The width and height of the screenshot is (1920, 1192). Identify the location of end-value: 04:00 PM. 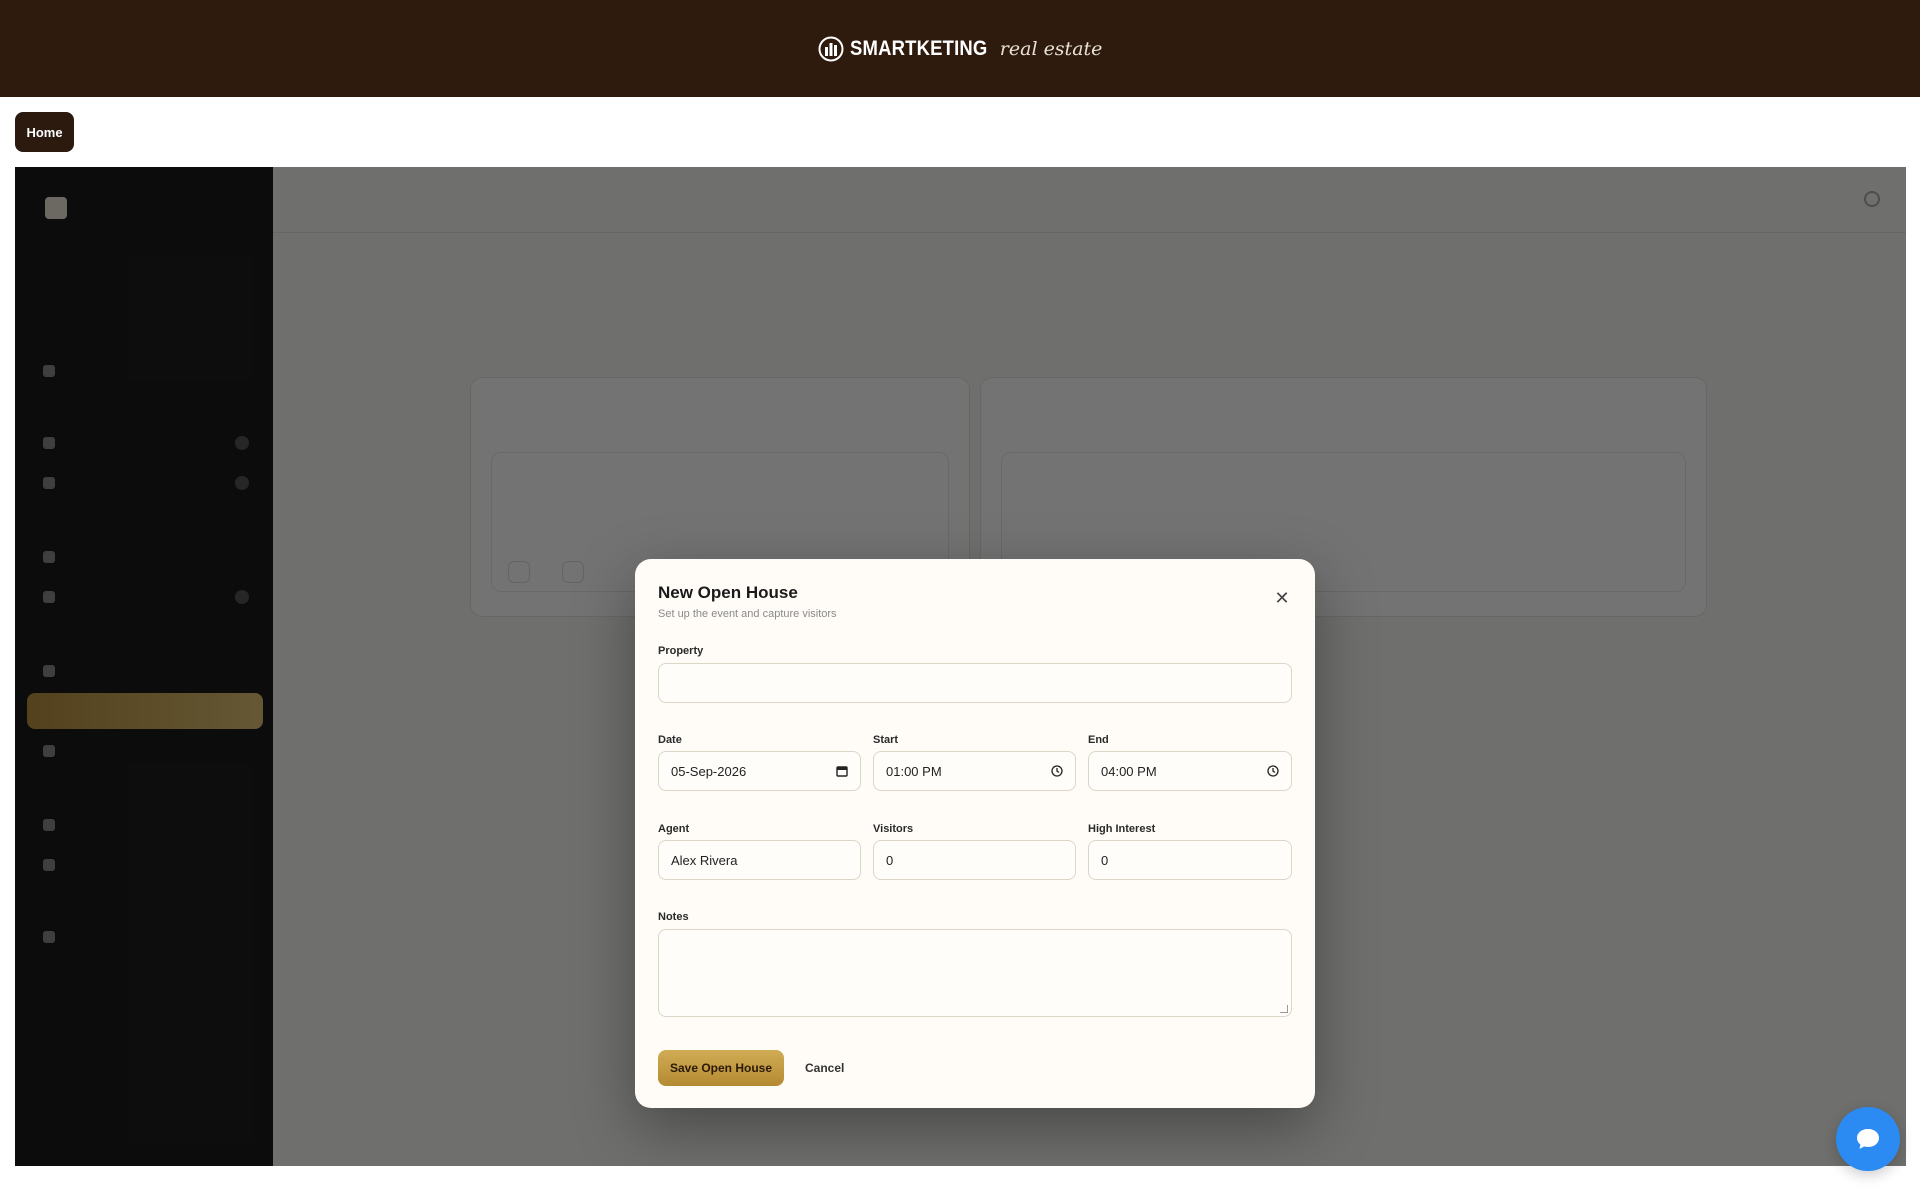
(1129, 771).